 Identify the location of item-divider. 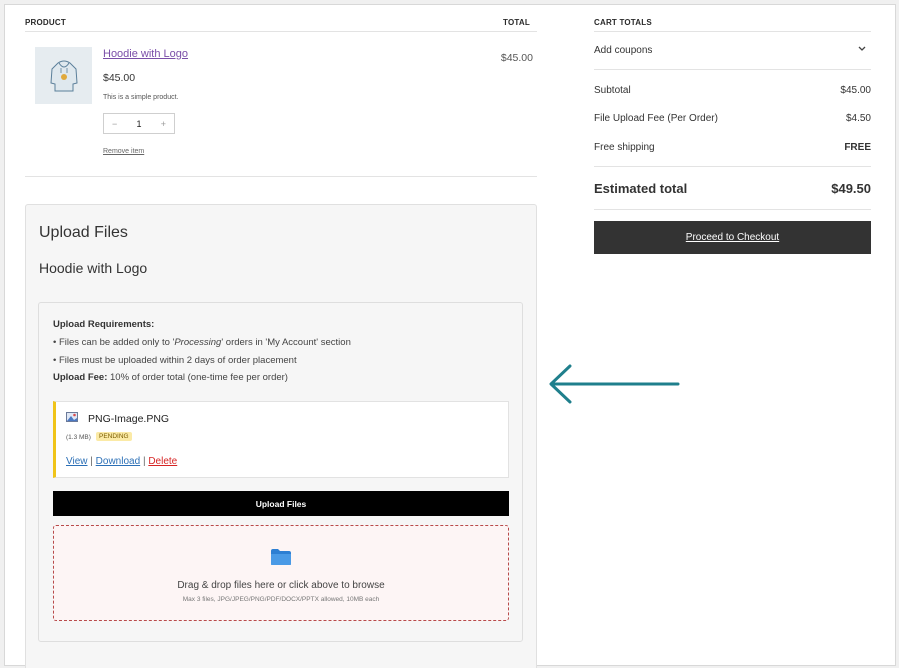
(281, 176).